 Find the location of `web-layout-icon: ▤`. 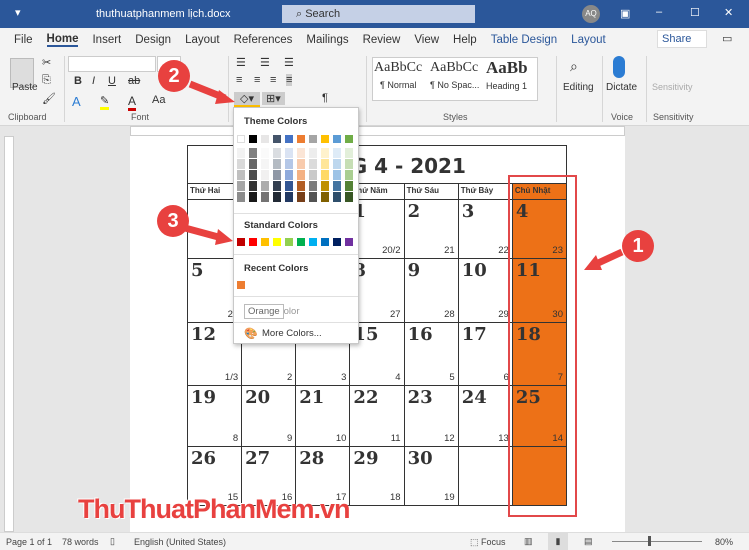

web-layout-icon: ▤ is located at coordinates (588, 541).